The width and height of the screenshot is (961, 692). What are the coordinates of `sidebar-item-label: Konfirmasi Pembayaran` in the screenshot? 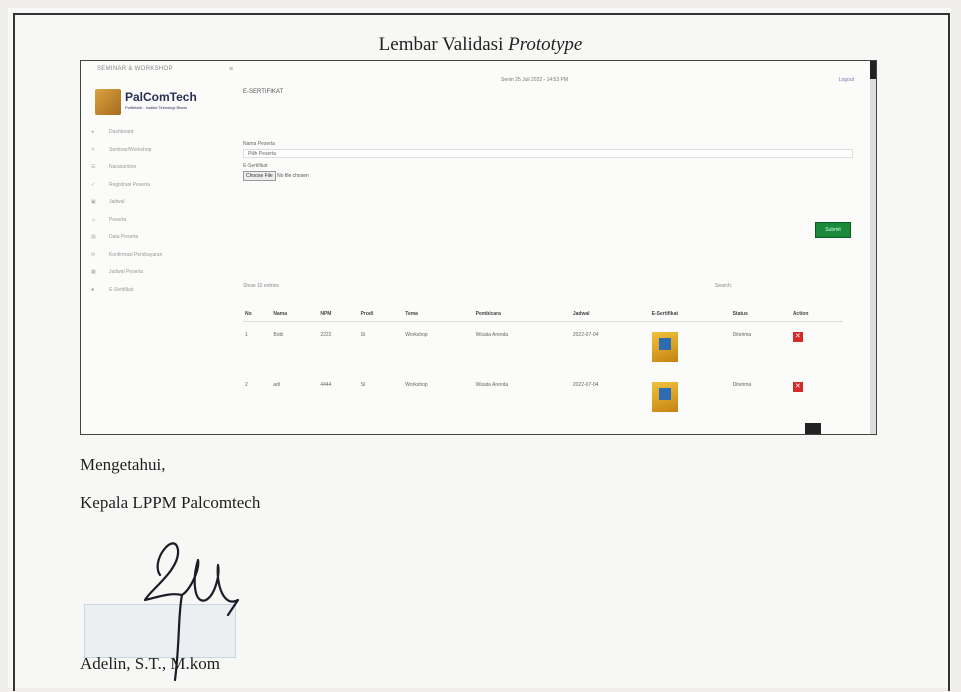 It's located at (136, 254).